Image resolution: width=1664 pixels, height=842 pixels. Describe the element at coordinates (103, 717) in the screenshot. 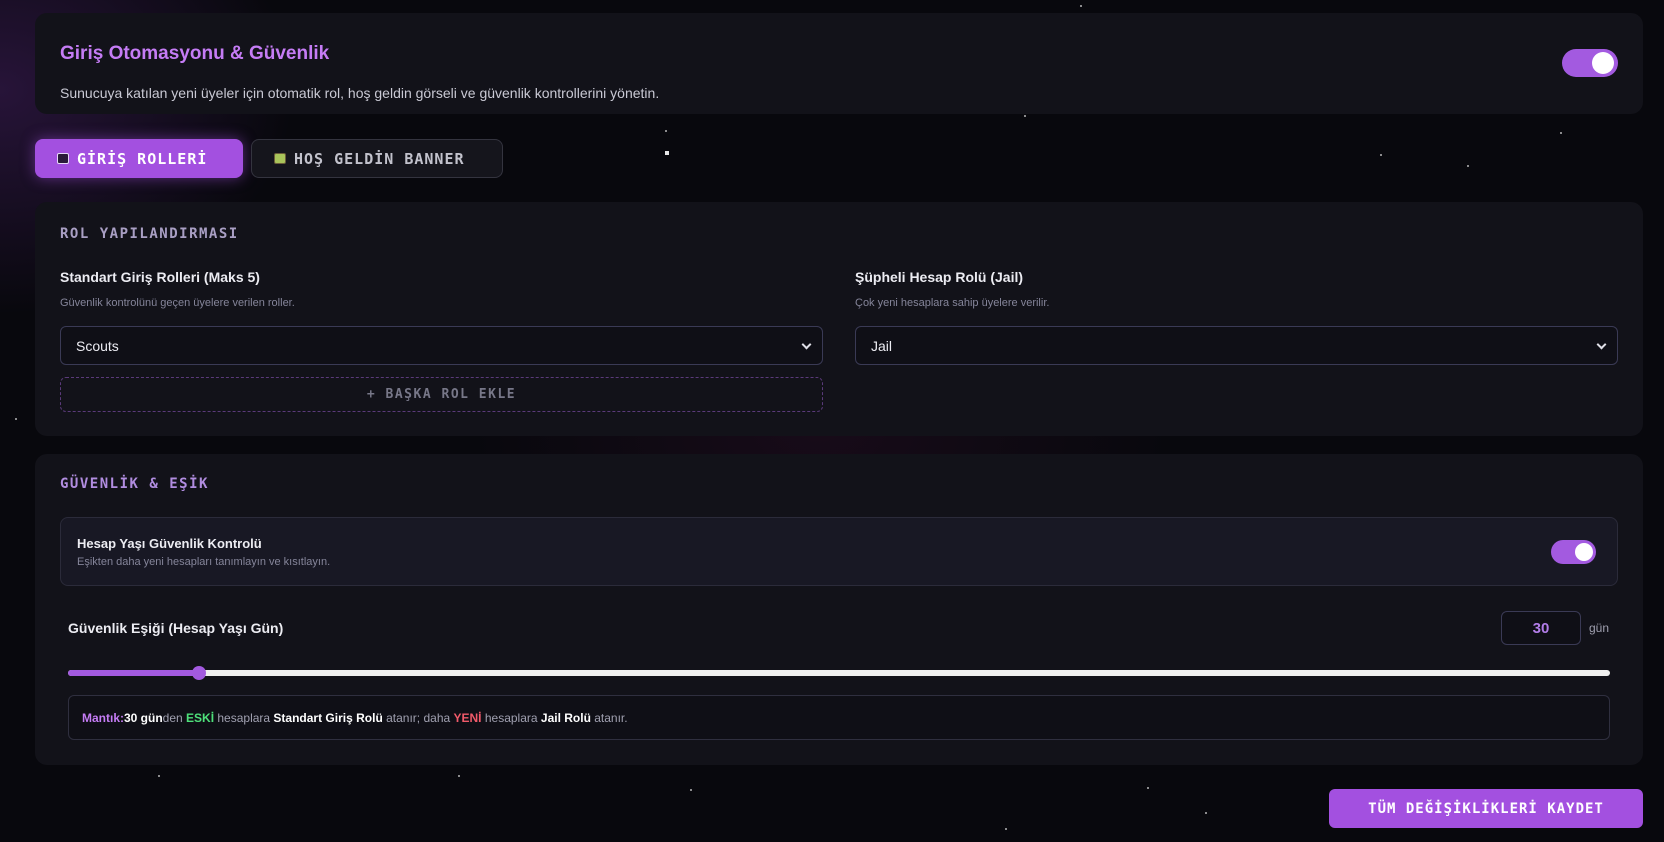

I see `logic-prefix: Mantık:` at that location.